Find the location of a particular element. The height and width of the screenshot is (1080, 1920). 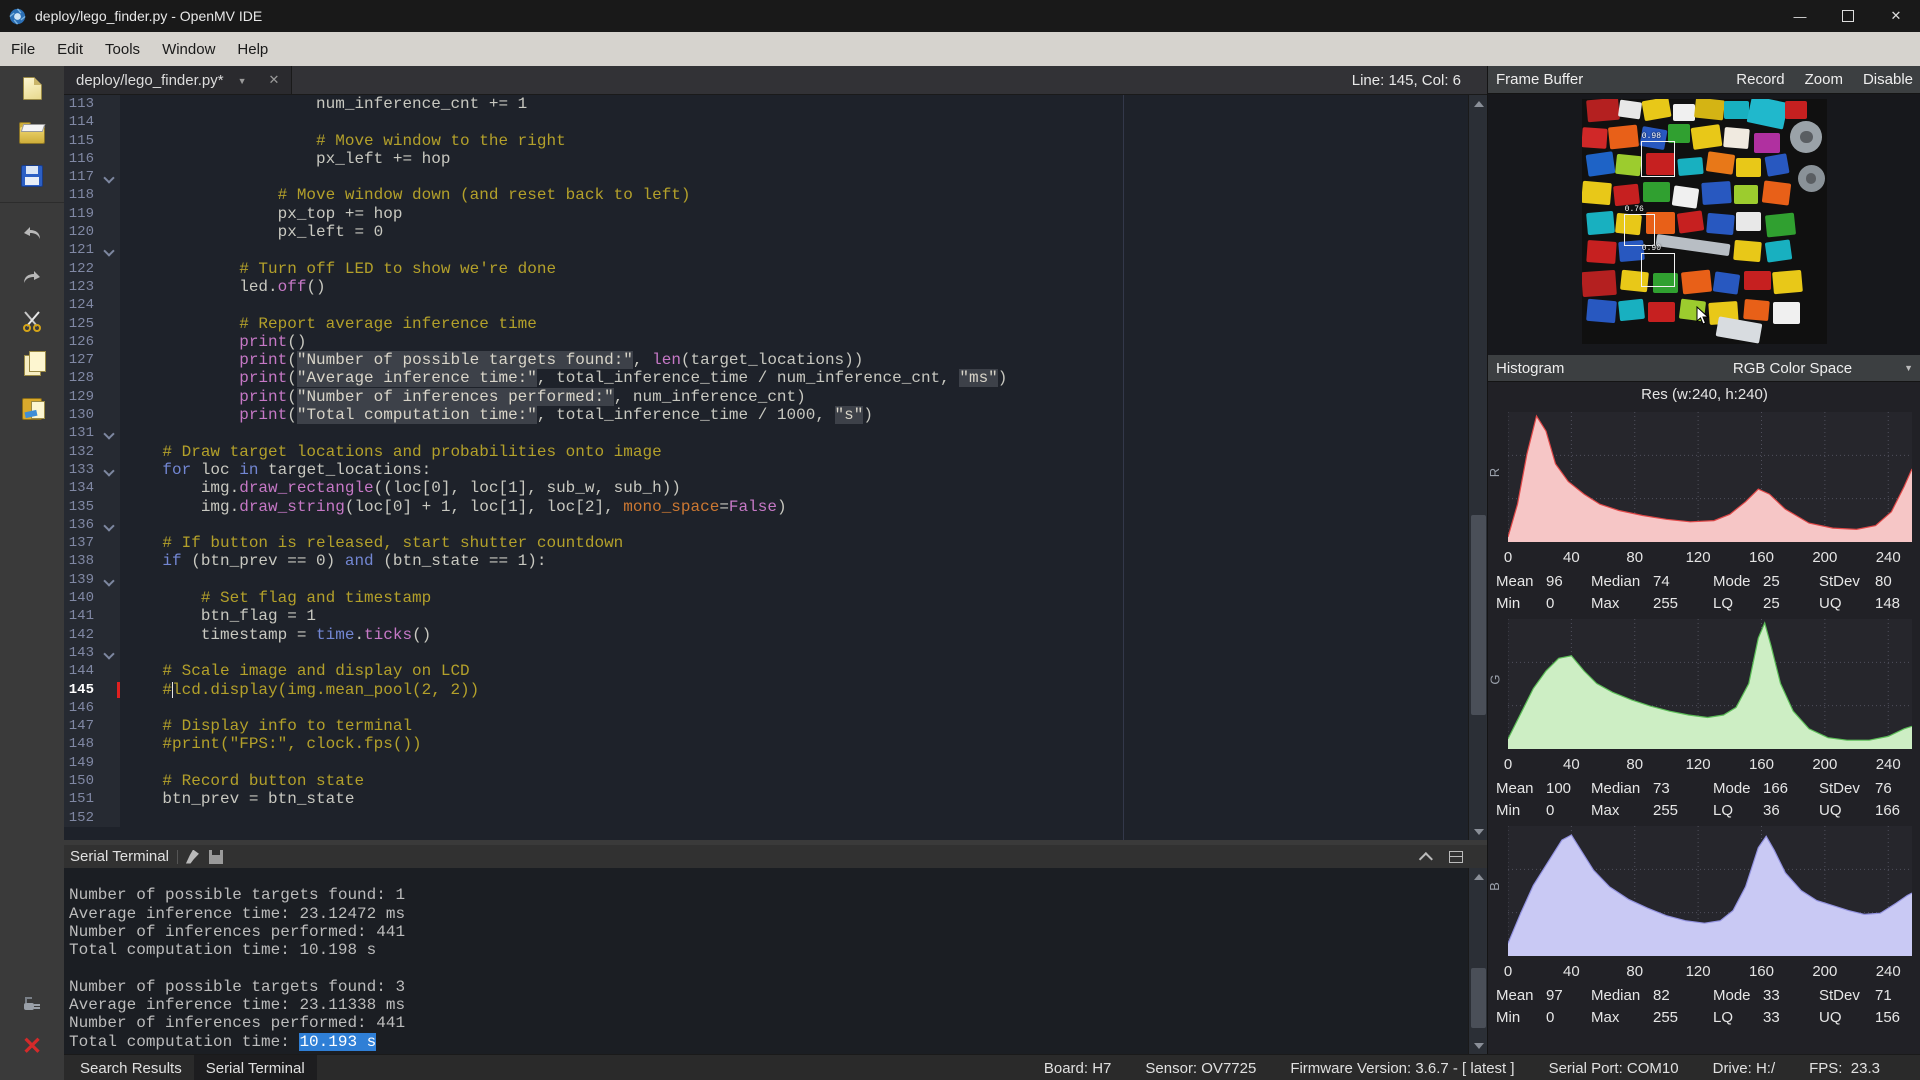

code-line-122: 122 # Turn off LED to show we're done is located at coordinates (775, 268).